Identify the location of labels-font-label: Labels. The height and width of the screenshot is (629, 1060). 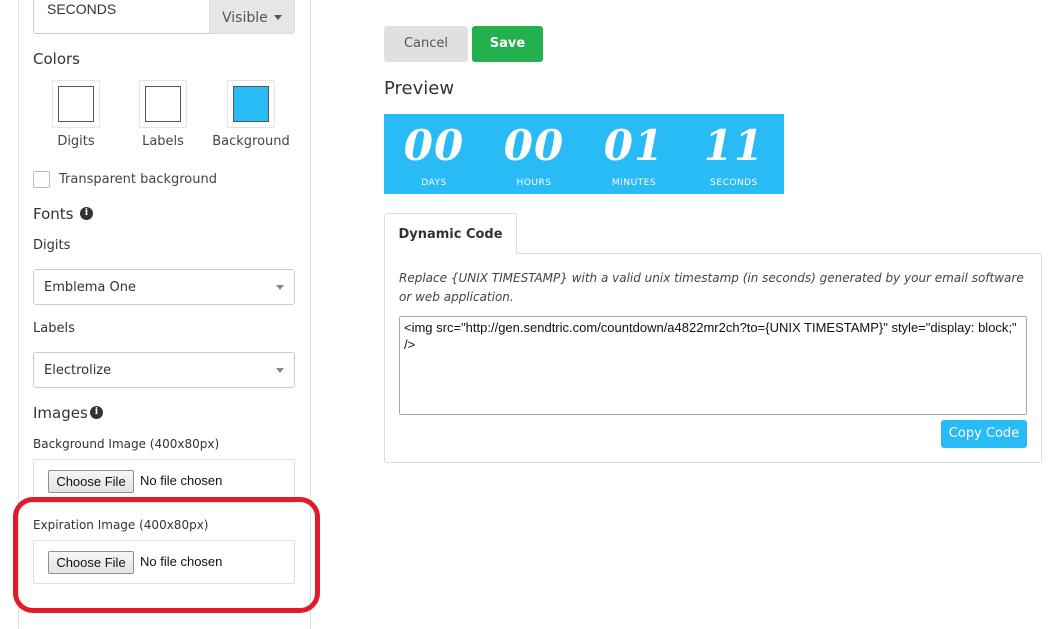
(54, 328).